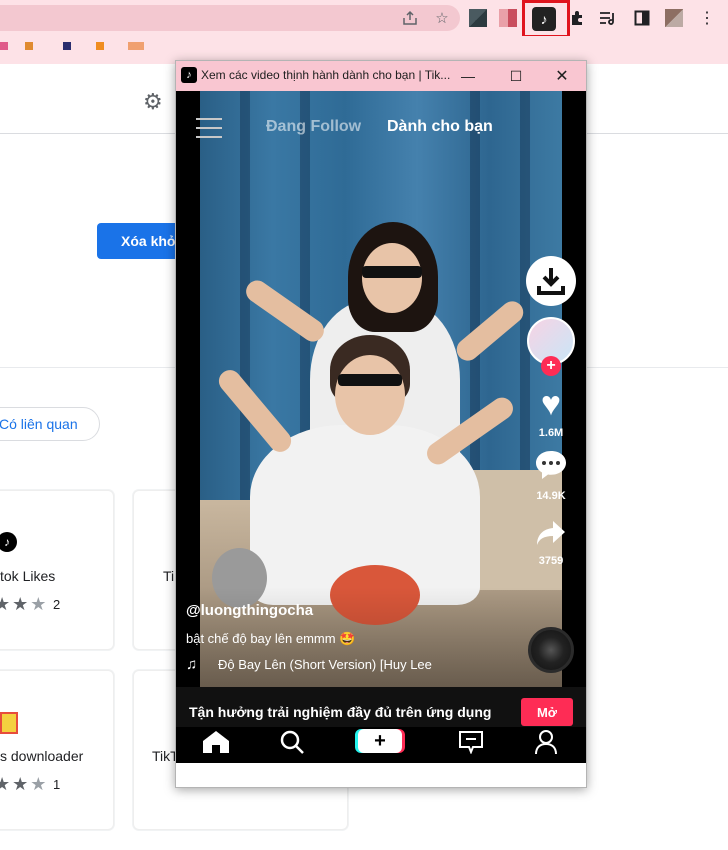 The image size is (728, 850). Describe the element at coordinates (516, 76) in the screenshot. I see `maximize-icon: ☐` at that location.